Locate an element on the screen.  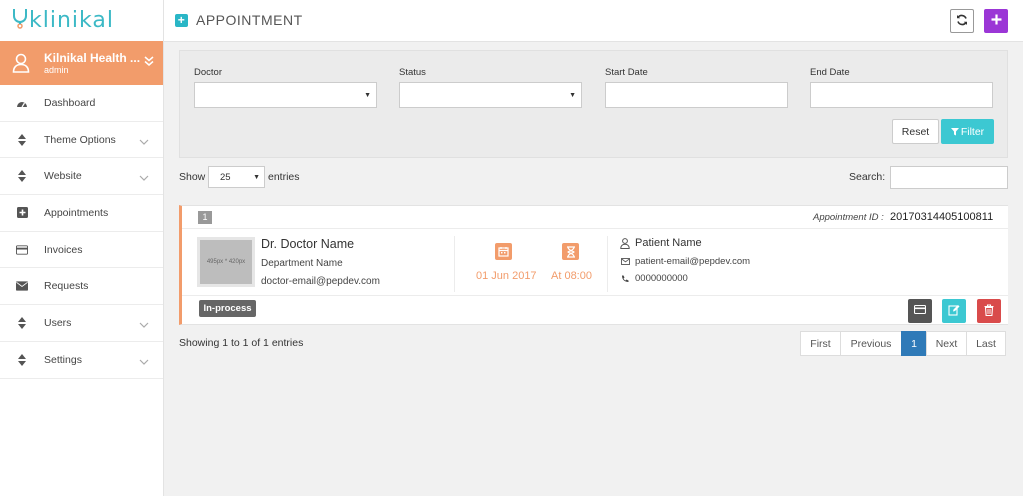
page-1-button: 1 is located at coordinates (914, 343).